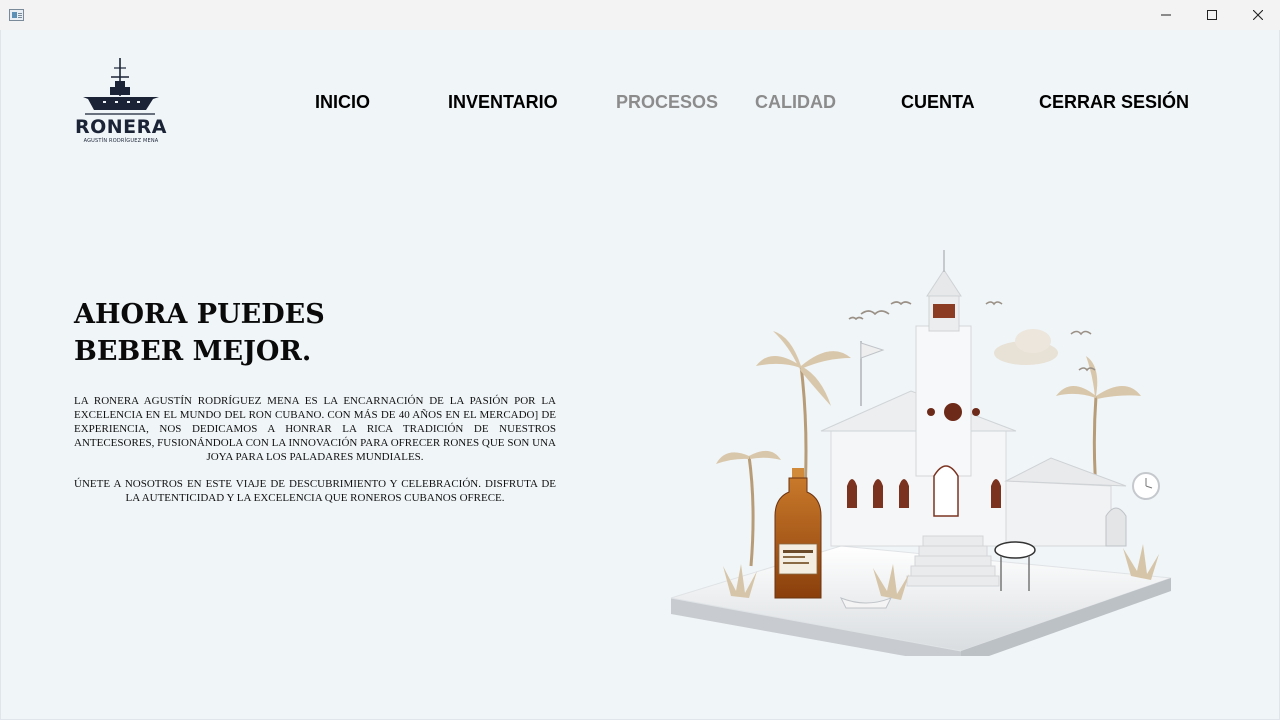  What do you see at coordinates (121, 127) in the screenshot?
I see `logo-name: RONERA` at bounding box center [121, 127].